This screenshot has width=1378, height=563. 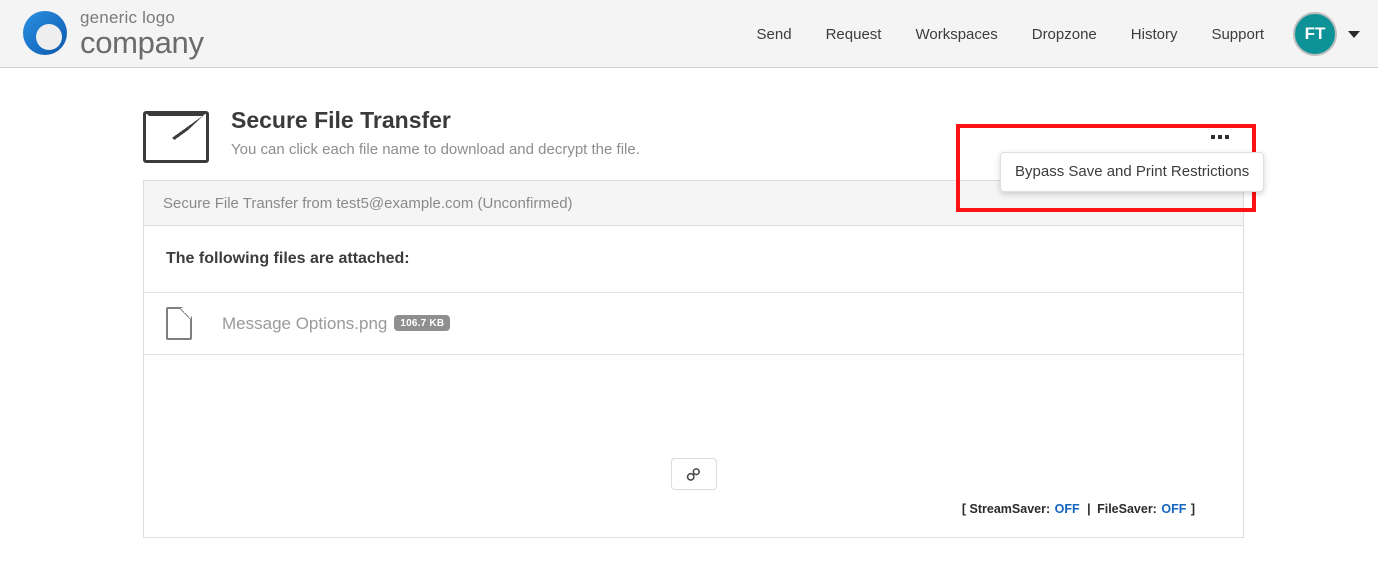 What do you see at coordinates (1127, 509) in the screenshot?
I see `file-saver-label: FileSaver:` at bounding box center [1127, 509].